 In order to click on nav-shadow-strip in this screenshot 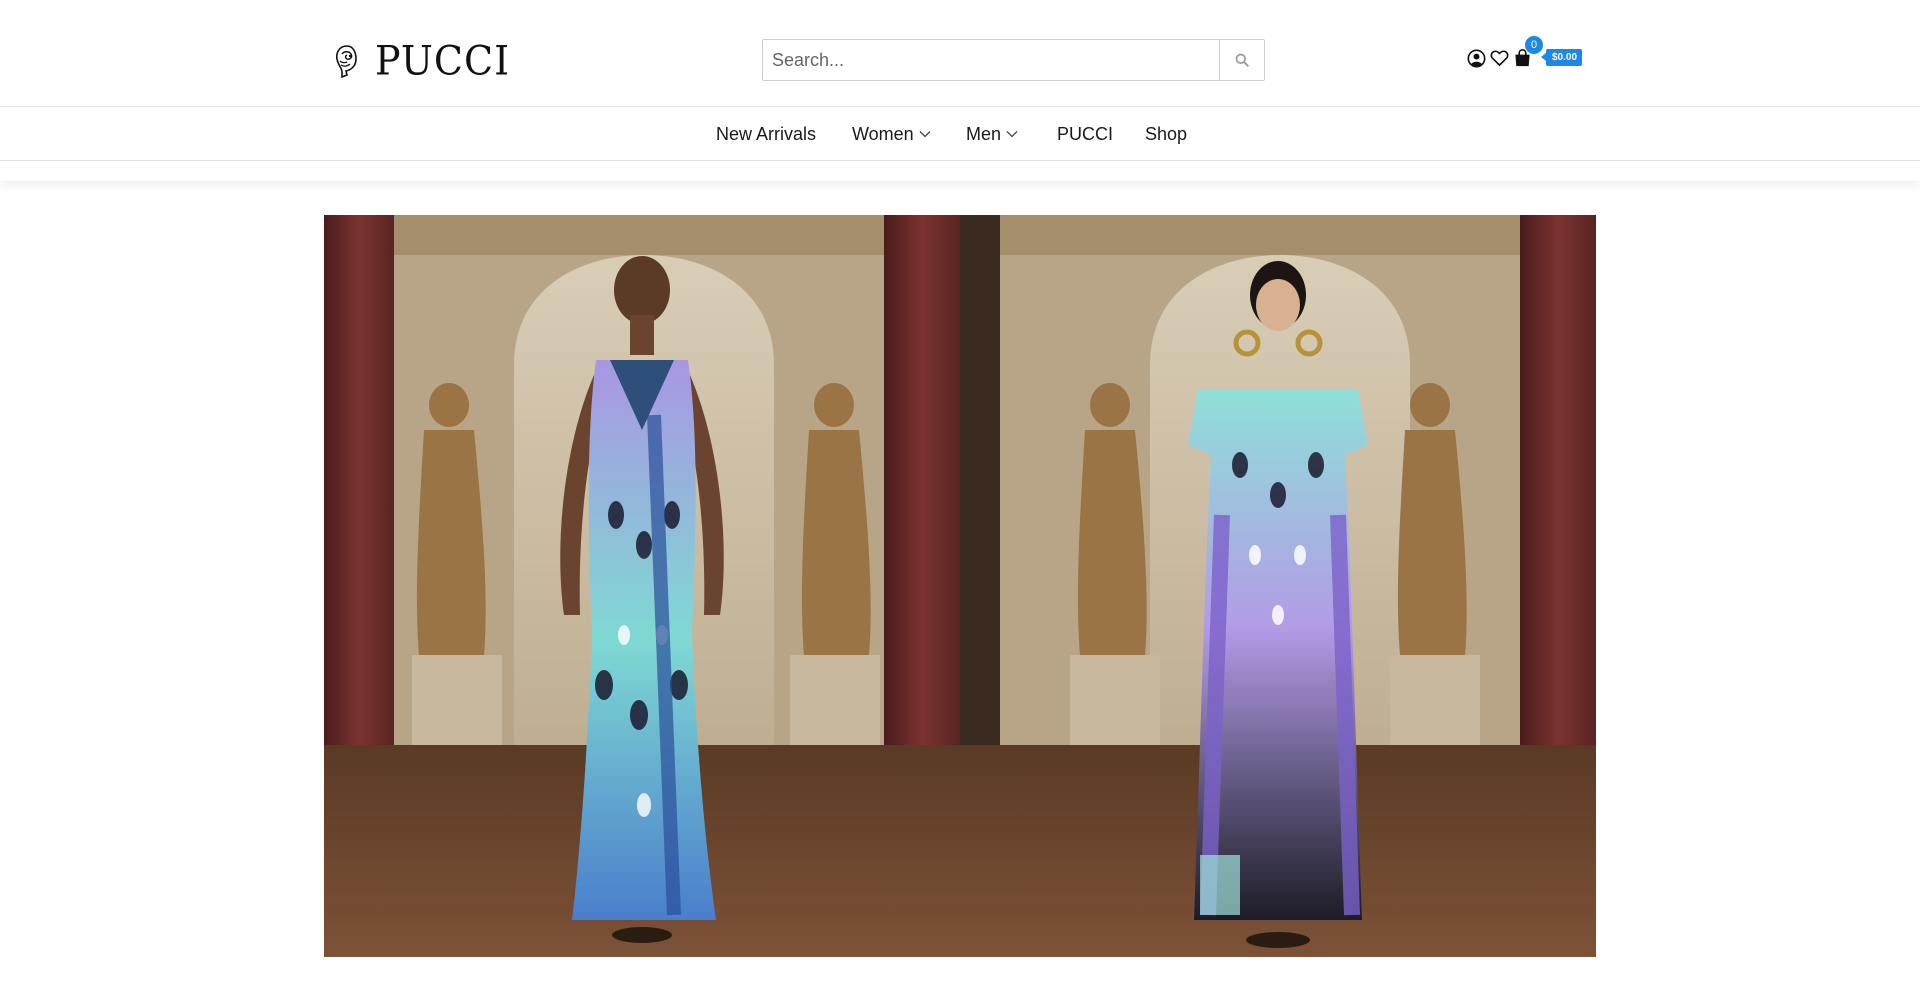, I will do `click(960, 171)`.